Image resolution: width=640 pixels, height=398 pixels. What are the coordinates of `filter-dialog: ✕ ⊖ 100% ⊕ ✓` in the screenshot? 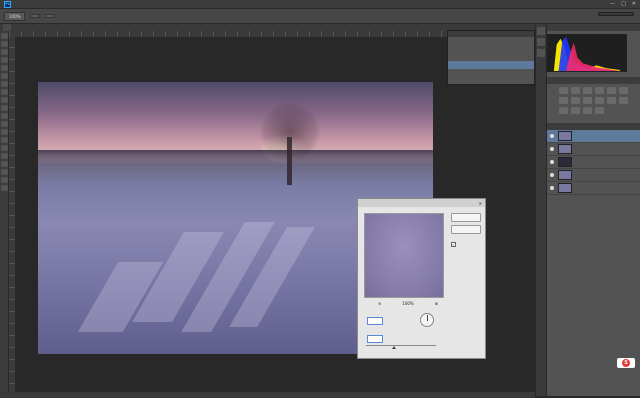 It's located at (421, 278).